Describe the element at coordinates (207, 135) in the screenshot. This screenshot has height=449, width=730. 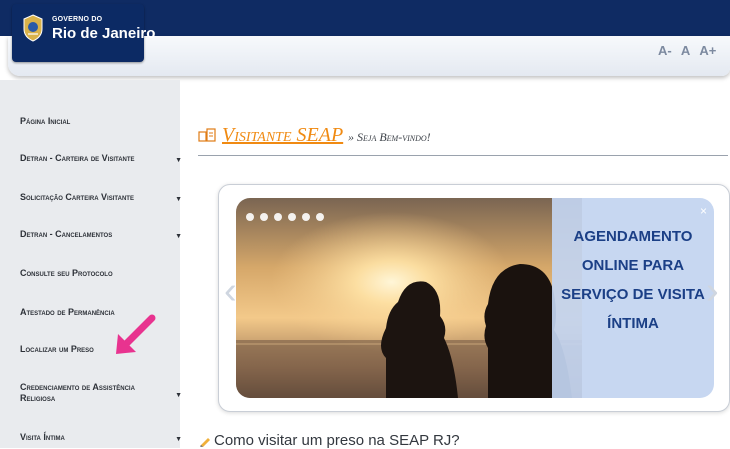
I see `pages-icon` at that location.